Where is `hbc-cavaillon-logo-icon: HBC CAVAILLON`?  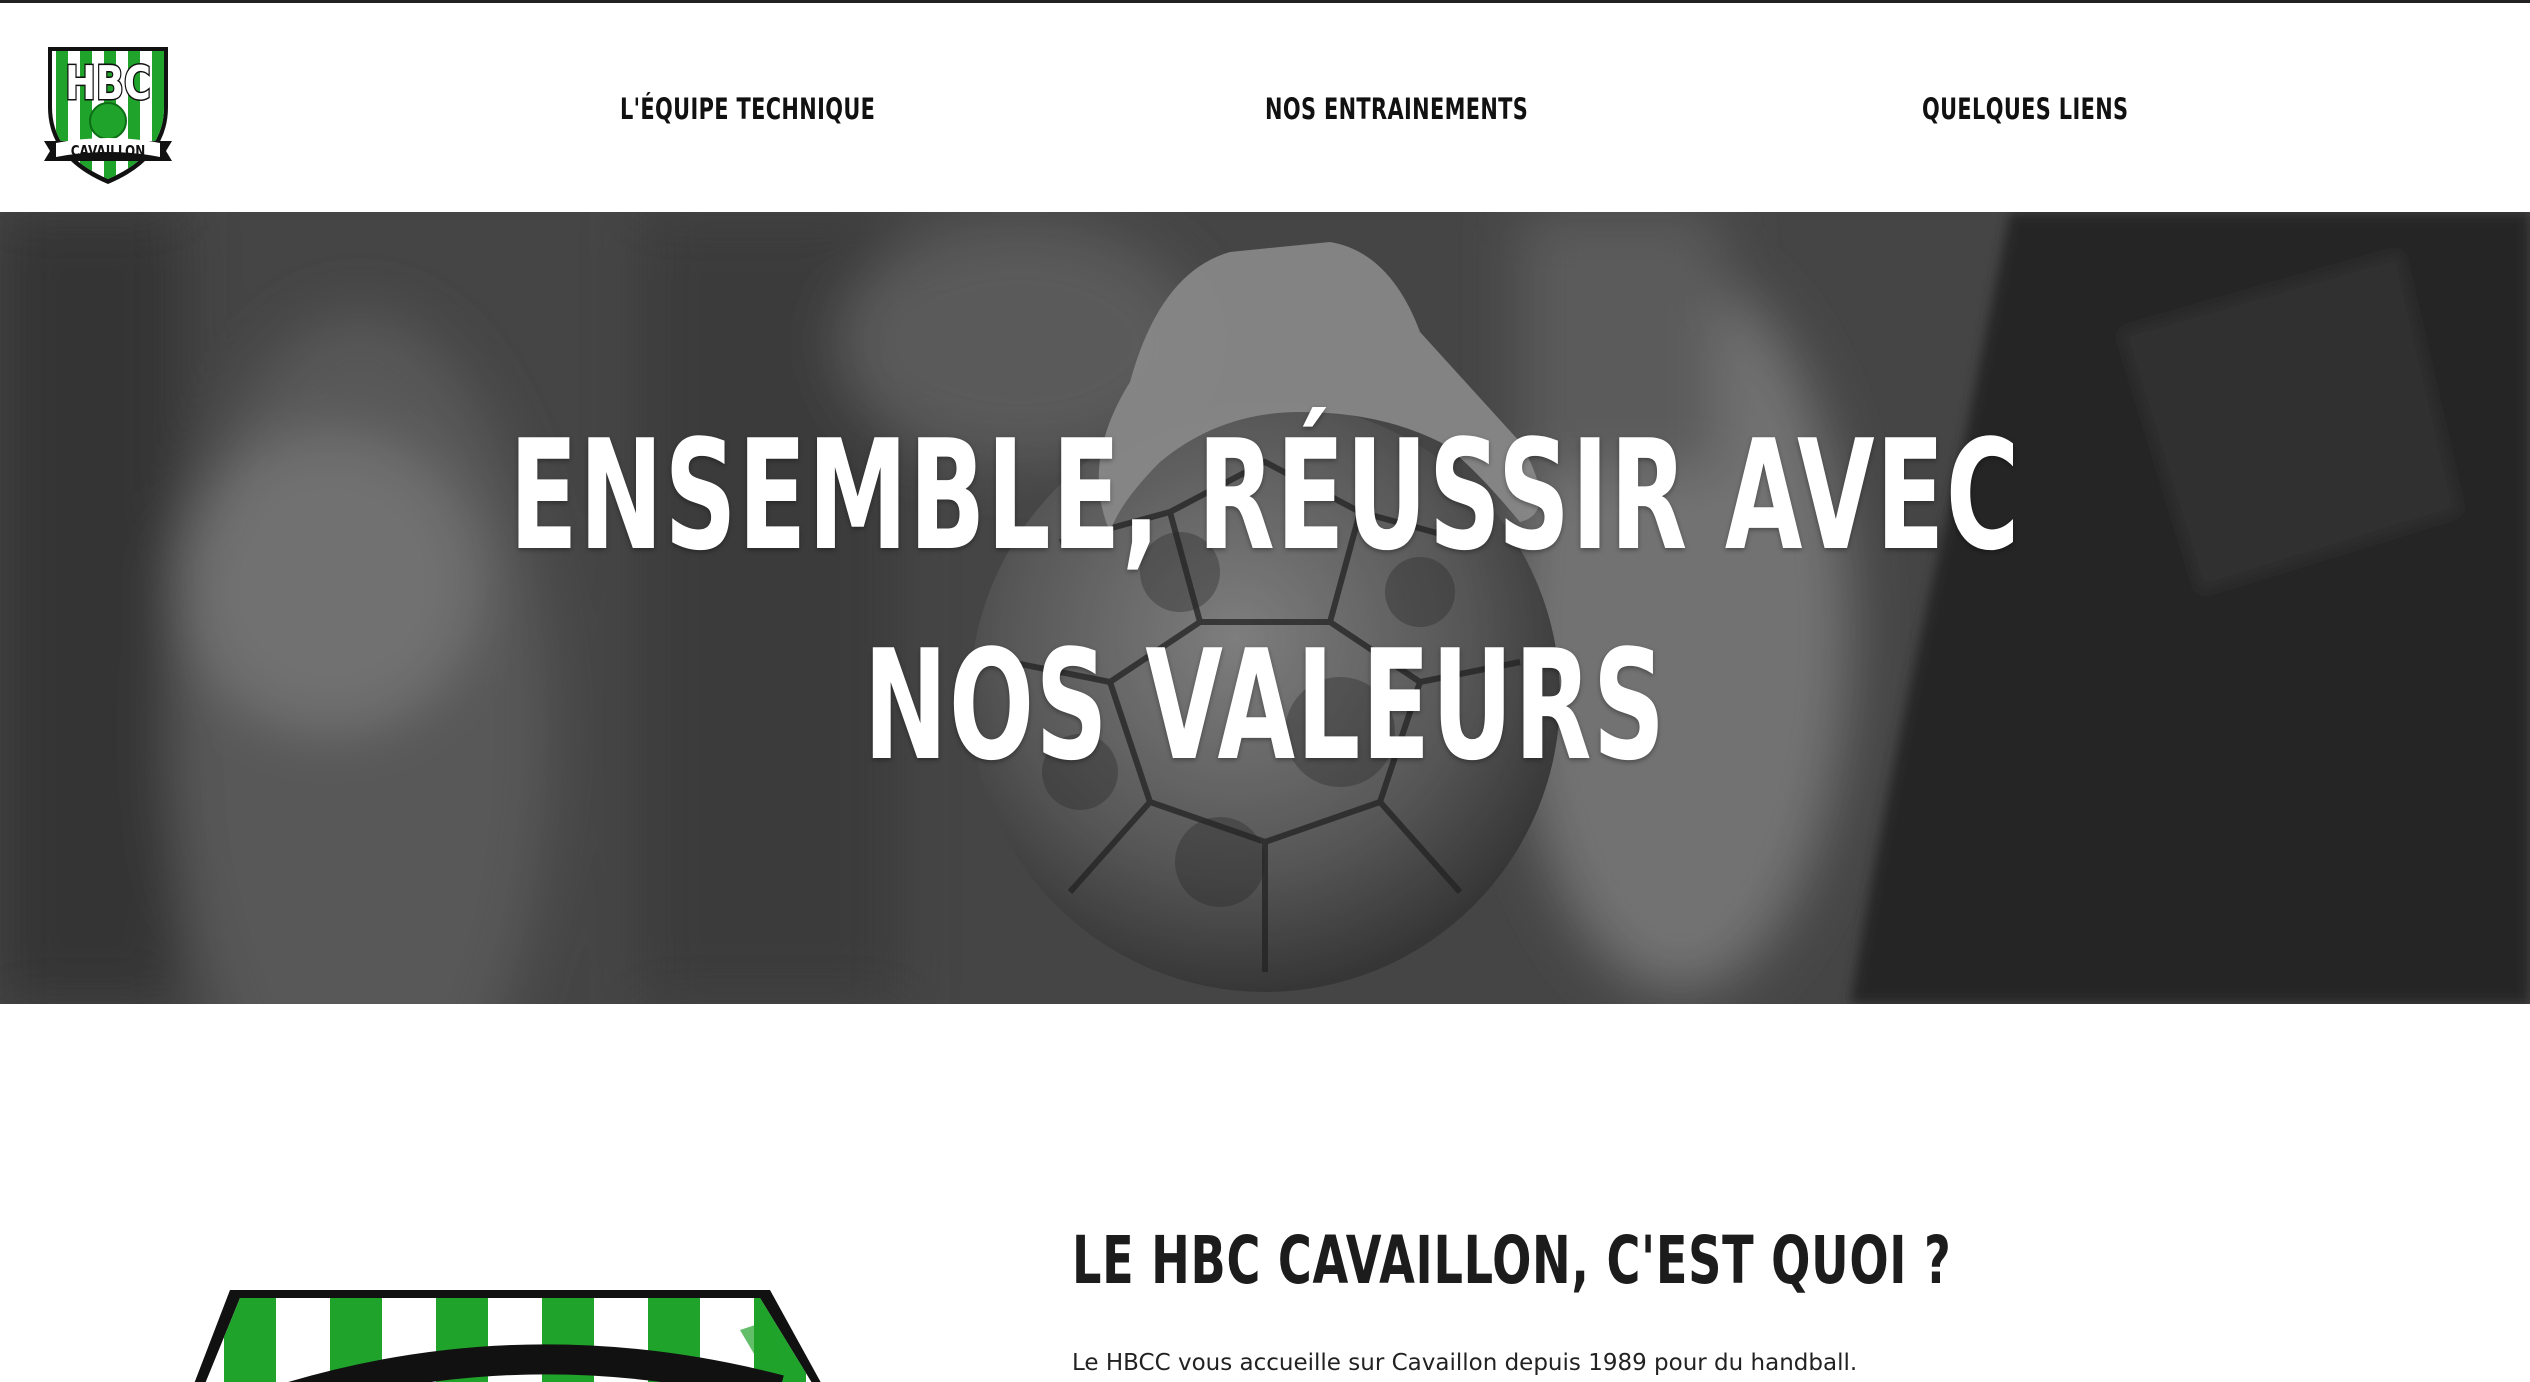 hbc-cavaillon-logo-icon: HBC CAVAILLON is located at coordinates (108, 115).